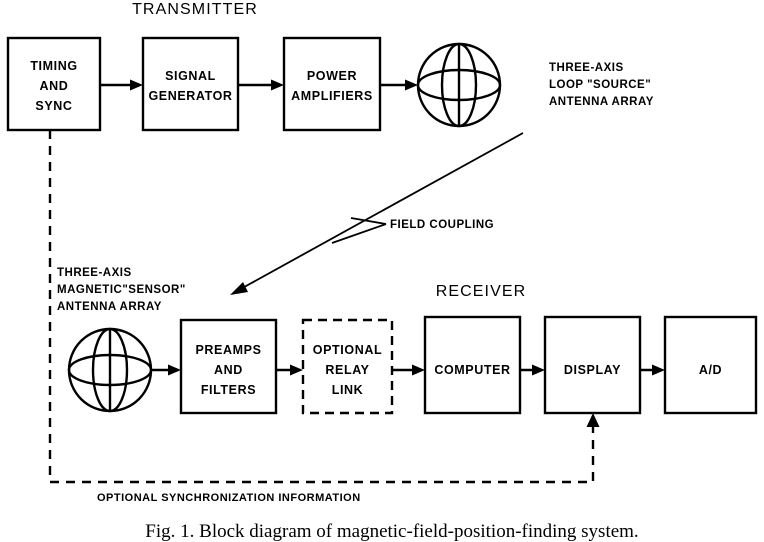 The height and width of the screenshot is (542, 764). I want to click on block-preamps-and-filters-line-1: PREAMPS, so click(228, 350).